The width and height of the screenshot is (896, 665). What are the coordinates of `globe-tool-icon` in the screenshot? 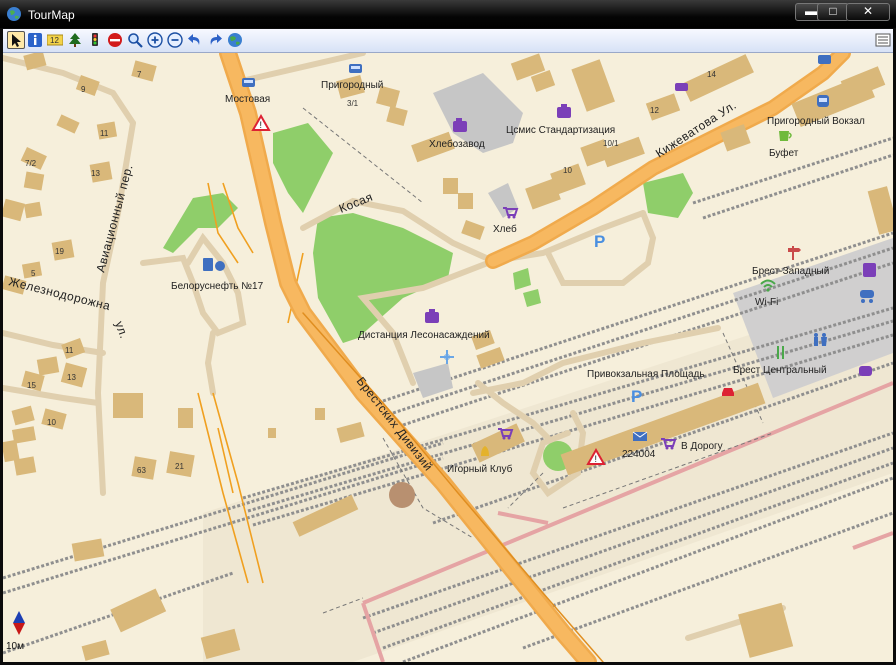 It's located at (235, 40).